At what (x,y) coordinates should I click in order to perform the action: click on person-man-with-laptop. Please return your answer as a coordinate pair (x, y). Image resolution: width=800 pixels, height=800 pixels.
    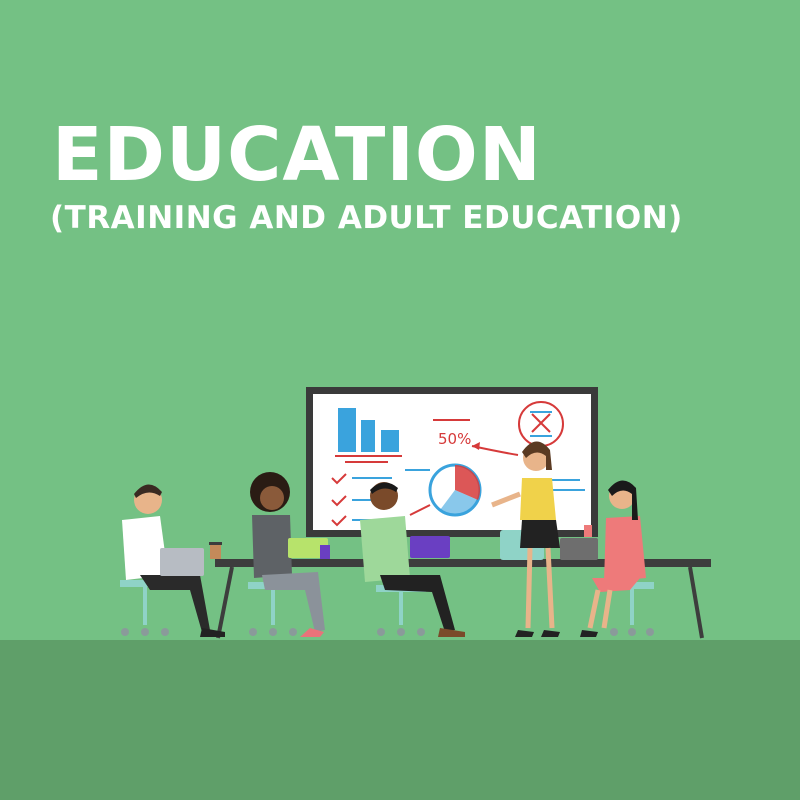
    Looking at the image, I should click on (172, 560).